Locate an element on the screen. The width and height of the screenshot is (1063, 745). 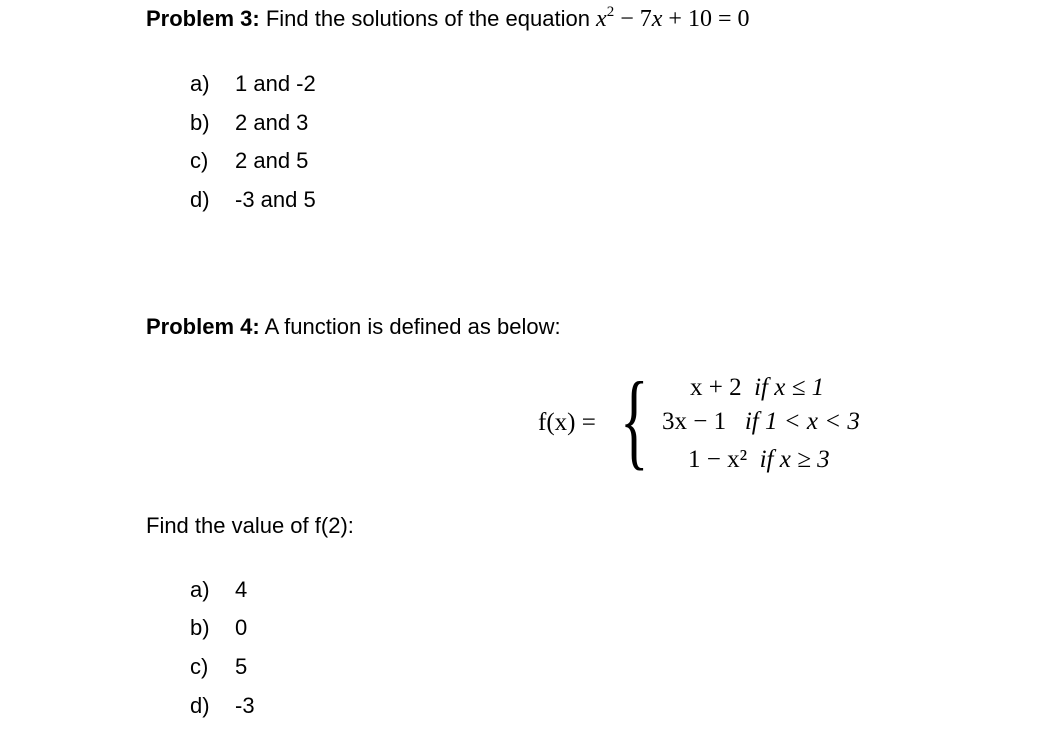
option-text: 0 is located at coordinates (241, 627).